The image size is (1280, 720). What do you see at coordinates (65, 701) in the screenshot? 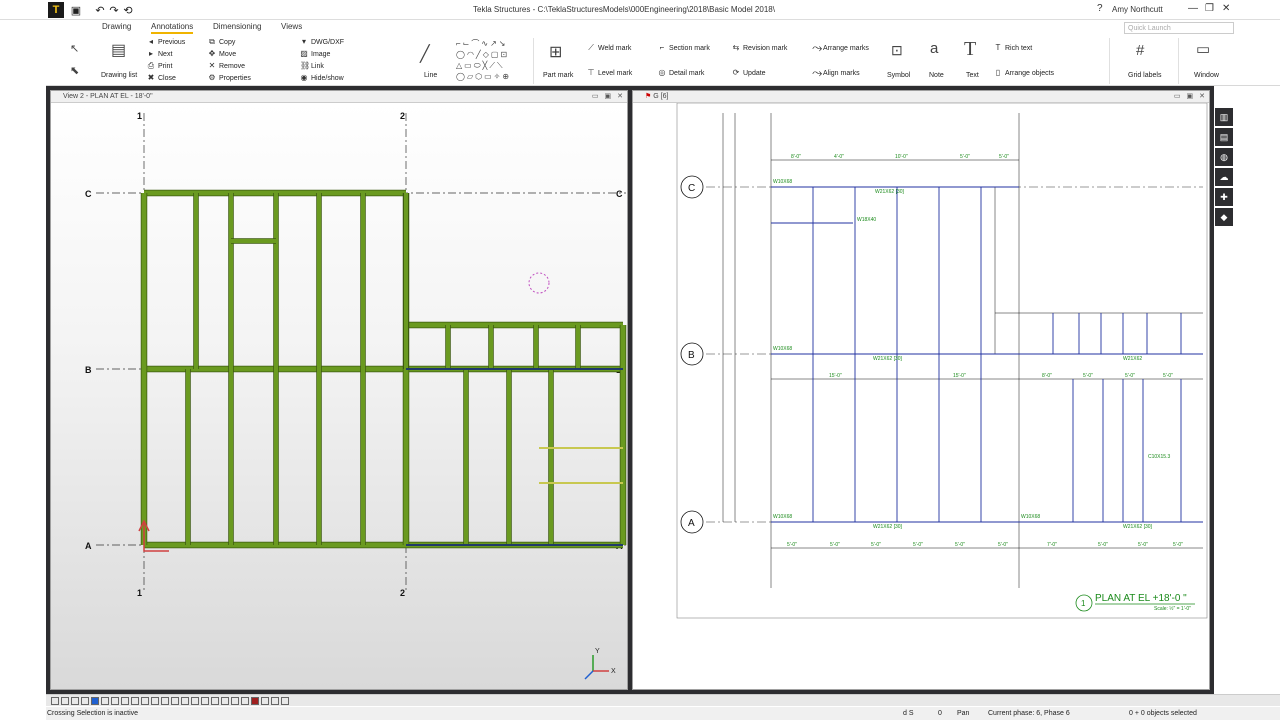
I see `snap-line-icon` at bounding box center [65, 701].